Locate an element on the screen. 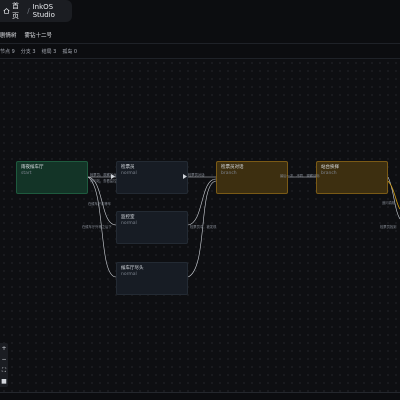 The height and width of the screenshot is (400, 400). edge-label: 检票员中，被发现 is located at coordinates (203, 227).